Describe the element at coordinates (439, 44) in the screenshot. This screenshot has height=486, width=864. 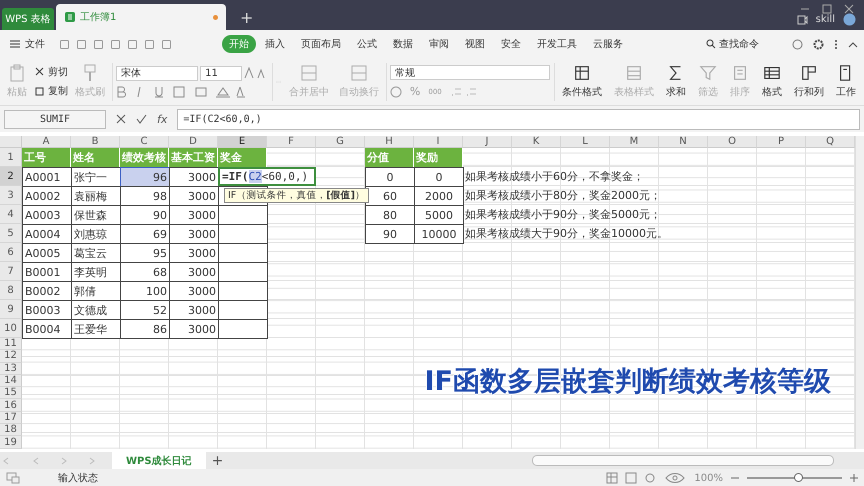
I see `menu-tab: 审阅` at that location.